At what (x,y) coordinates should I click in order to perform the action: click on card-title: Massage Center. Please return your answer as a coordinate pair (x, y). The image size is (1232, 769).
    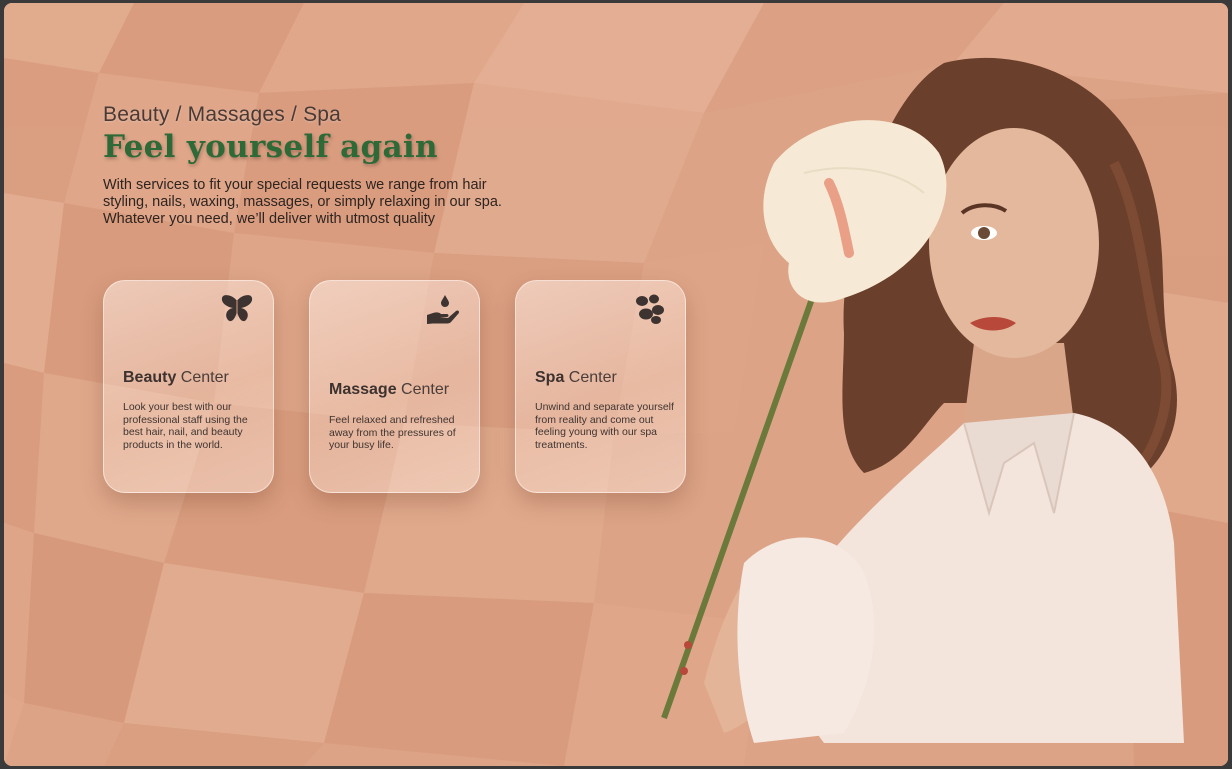
    Looking at the image, I should click on (389, 389).